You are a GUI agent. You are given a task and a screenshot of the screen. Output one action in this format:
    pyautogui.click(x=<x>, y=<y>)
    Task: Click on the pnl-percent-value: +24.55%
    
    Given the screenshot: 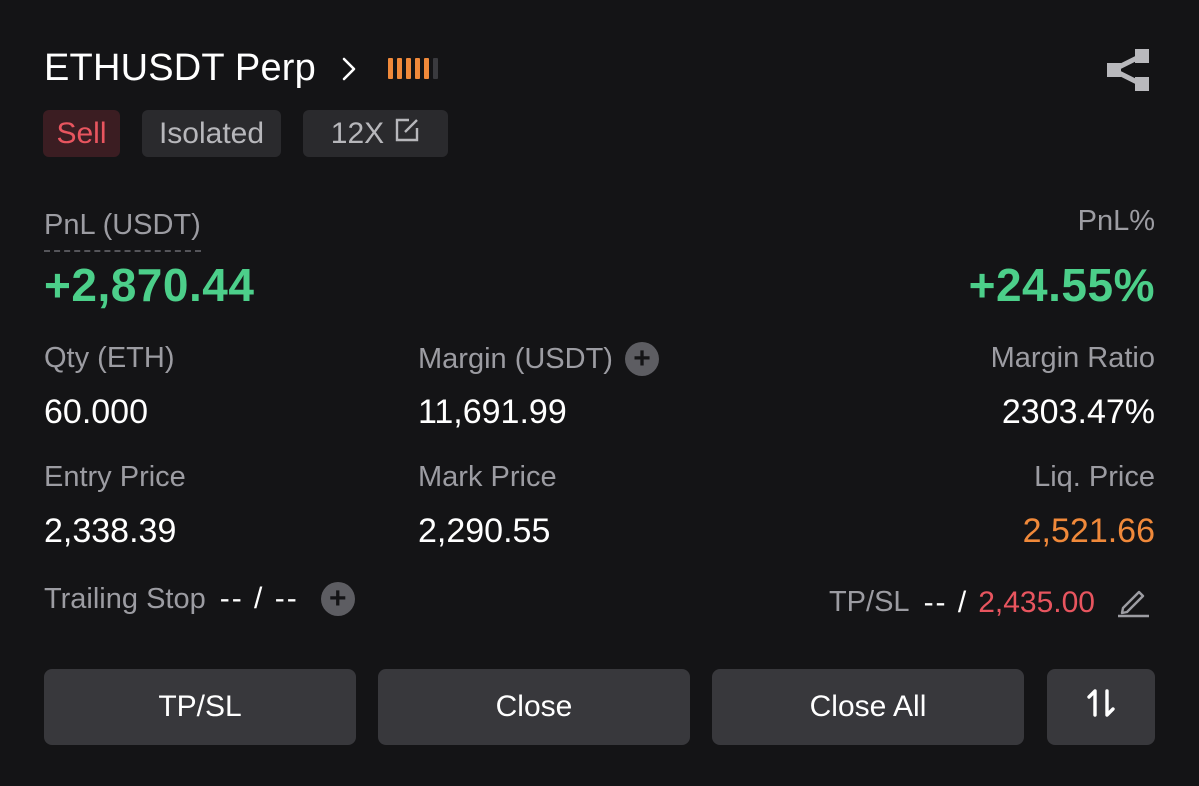 What is the action you would take?
    pyautogui.click(x=1061, y=285)
    